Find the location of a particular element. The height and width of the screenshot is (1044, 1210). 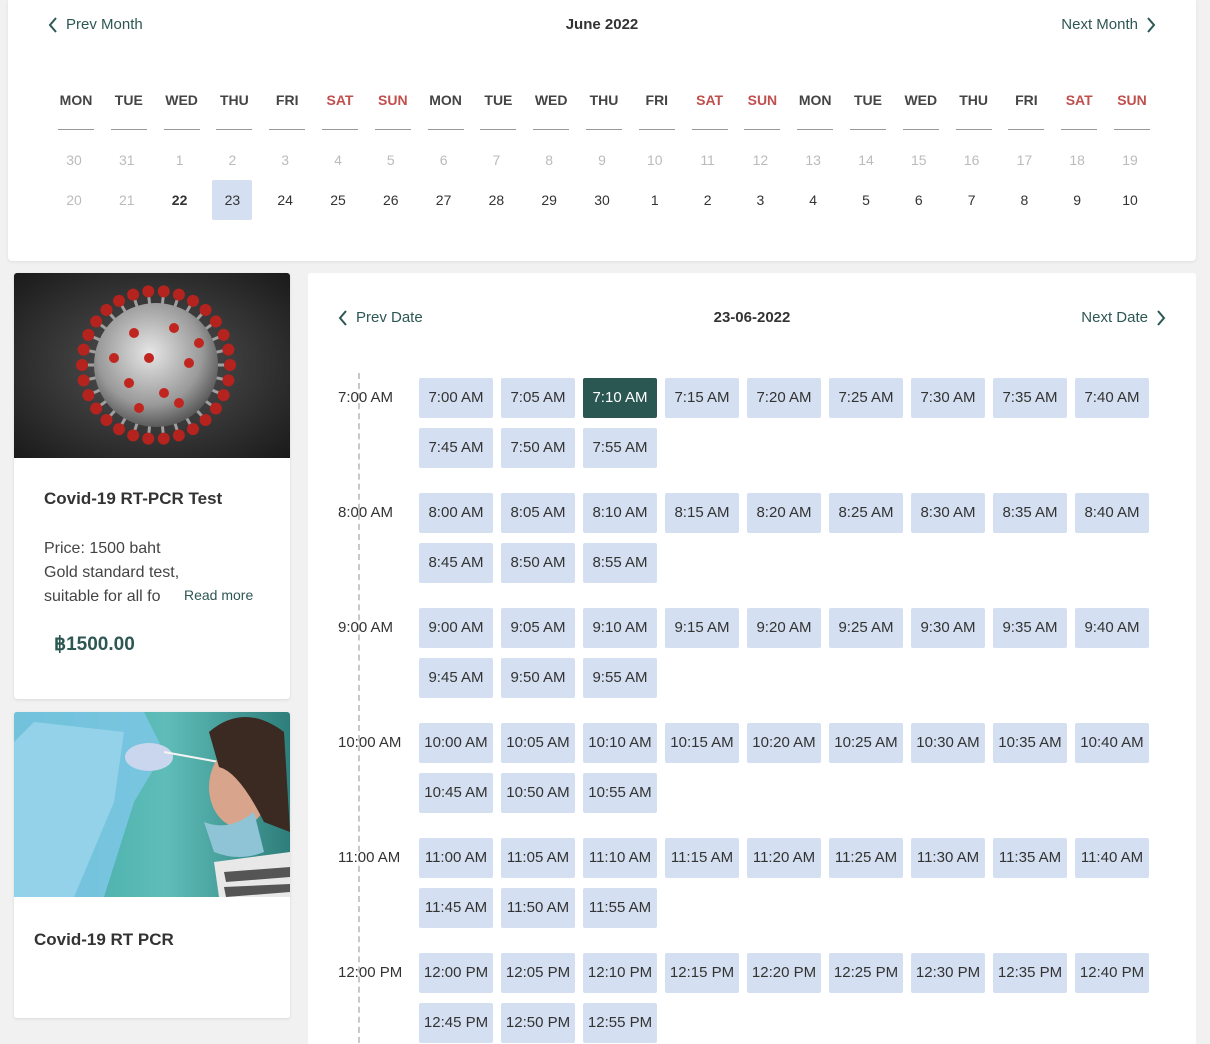

time-slot-button: 12:50 PM is located at coordinates (538, 1023).